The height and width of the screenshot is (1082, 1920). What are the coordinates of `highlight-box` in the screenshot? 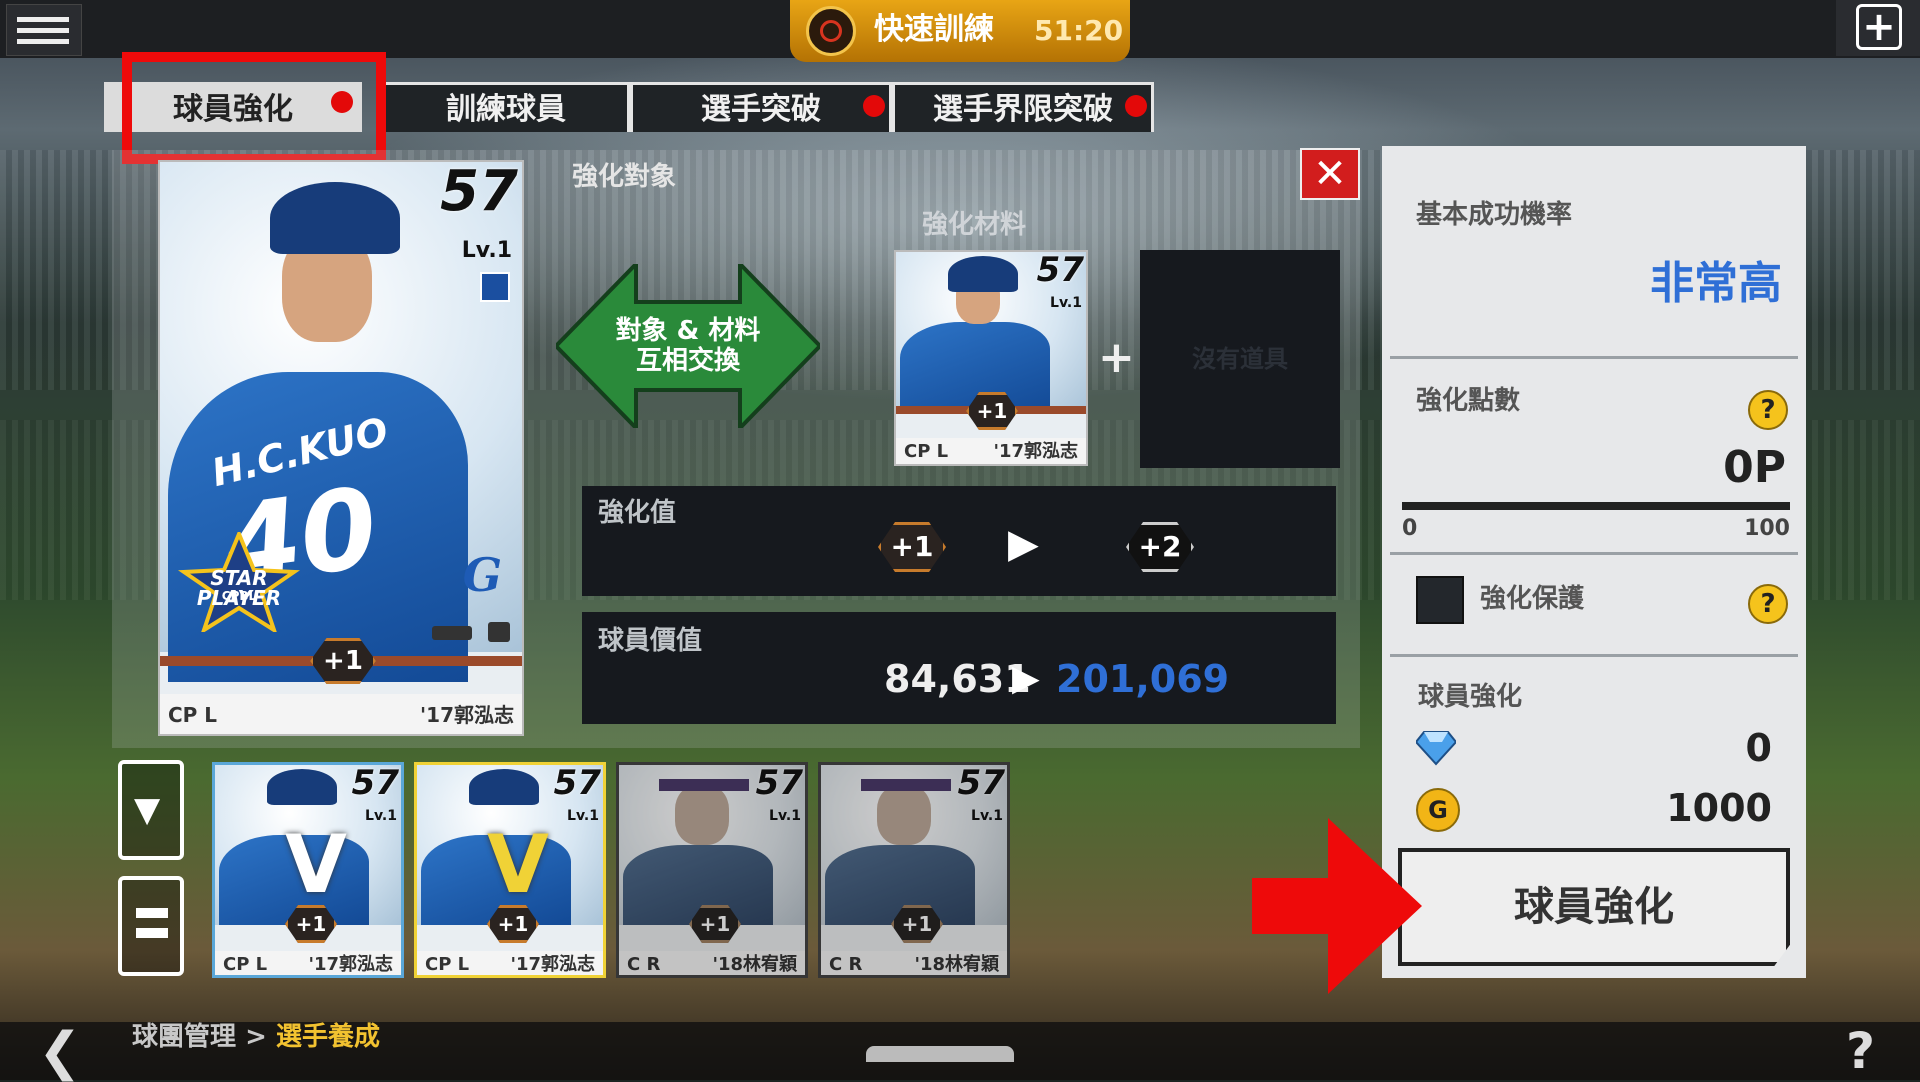 It's located at (254, 108).